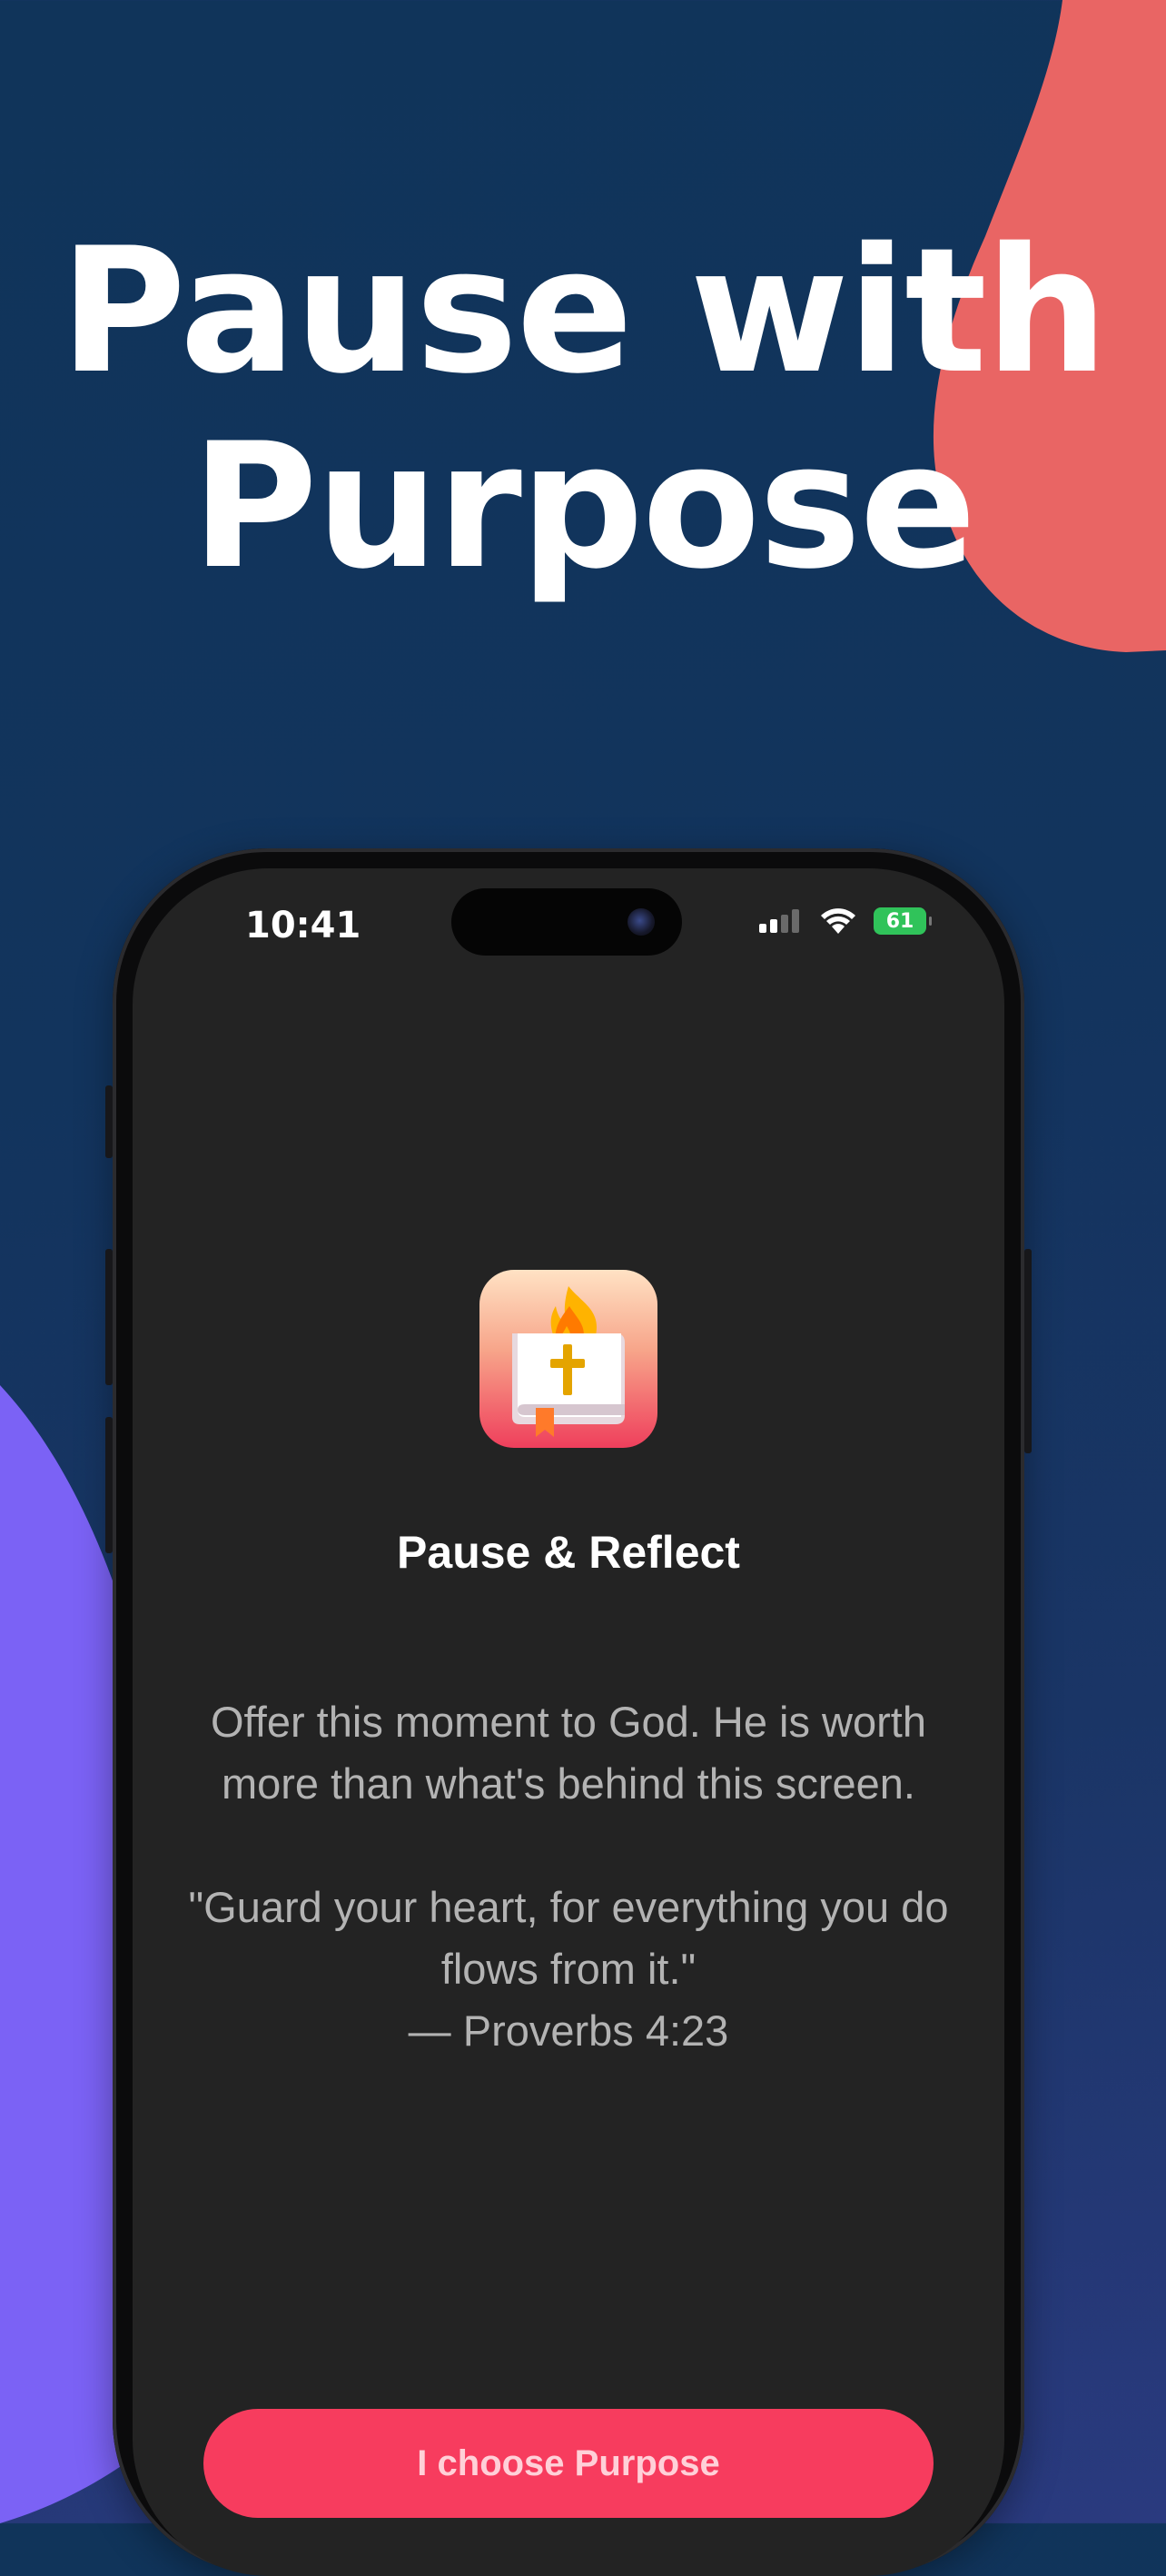 This screenshot has height=2576, width=1166. I want to click on phone-power-button, so click(1028, 1351).